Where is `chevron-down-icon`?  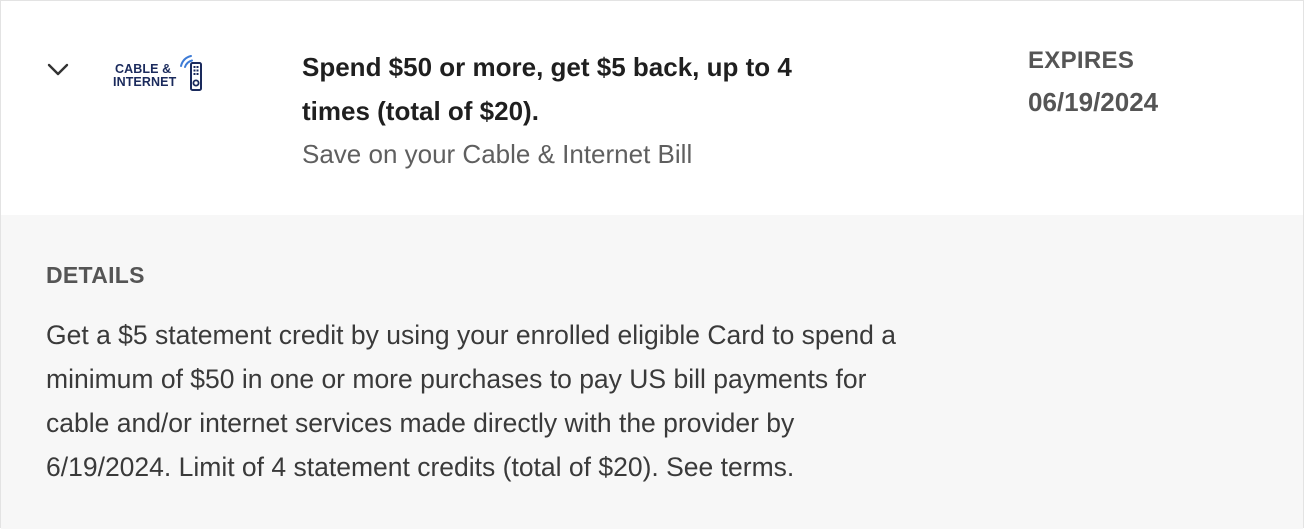 chevron-down-icon is located at coordinates (58, 70).